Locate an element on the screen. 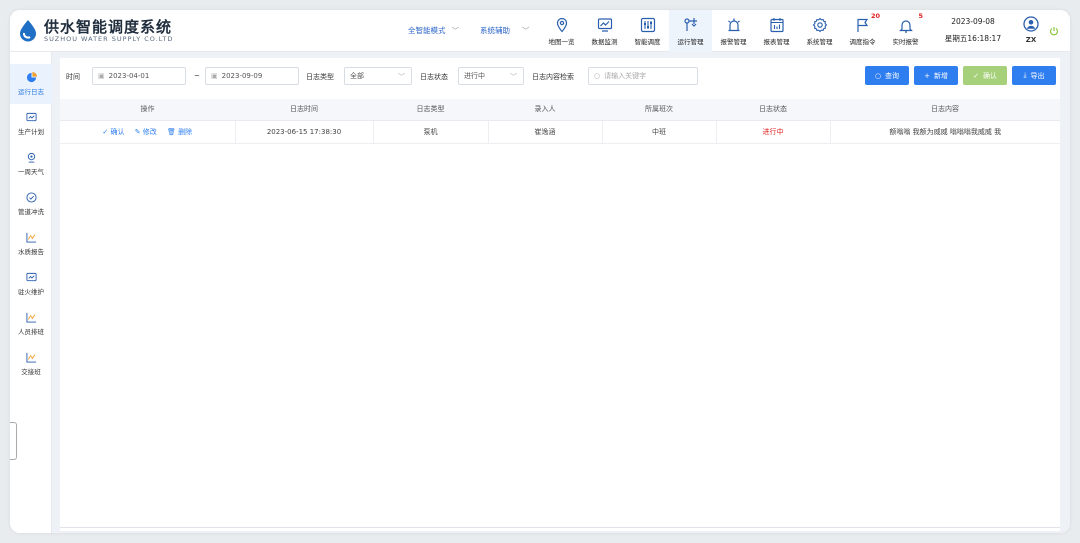  alarm-light-icon is located at coordinates (733, 24).